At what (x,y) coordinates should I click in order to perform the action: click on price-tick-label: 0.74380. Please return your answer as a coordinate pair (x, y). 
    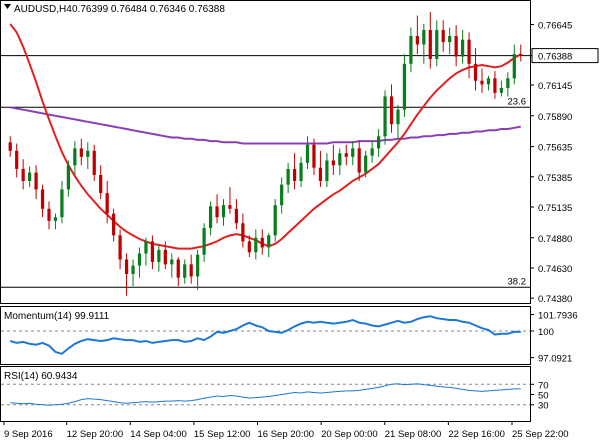
    Looking at the image, I should click on (555, 299).